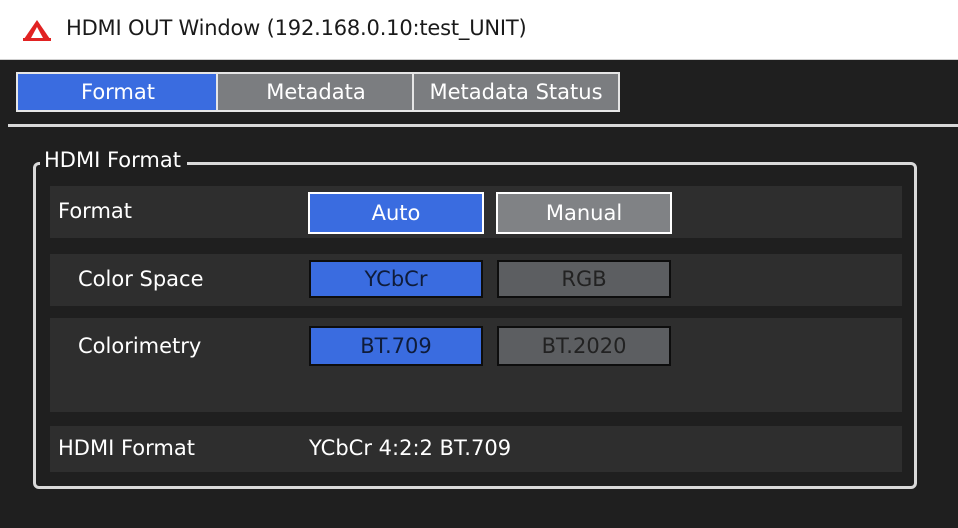 The image size is (958, 528). What do you see at coordinates (118, 92) in the screenshot?
I see `tab-format: Format` at bounding box center [118, 92].